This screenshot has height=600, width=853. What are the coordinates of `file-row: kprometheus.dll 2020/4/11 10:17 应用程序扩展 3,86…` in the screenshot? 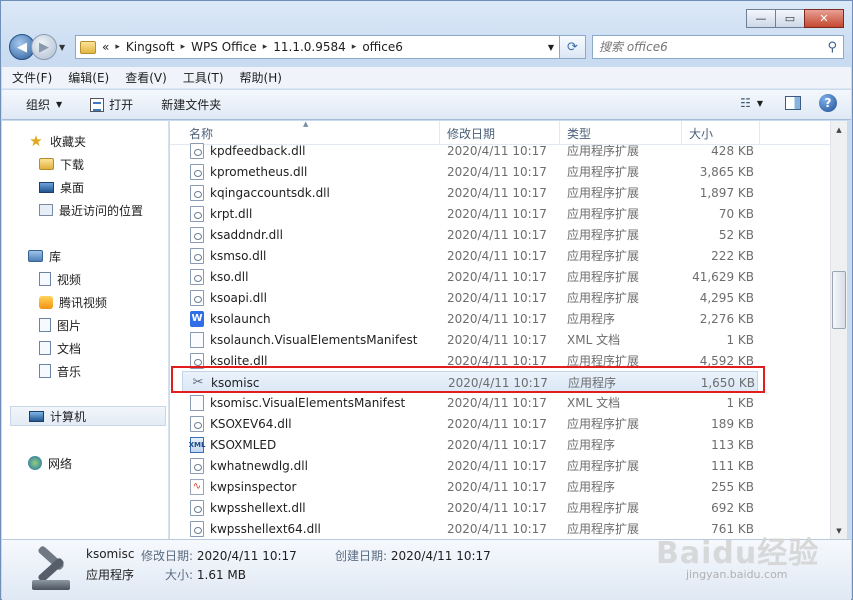 It's located at (470, 171).